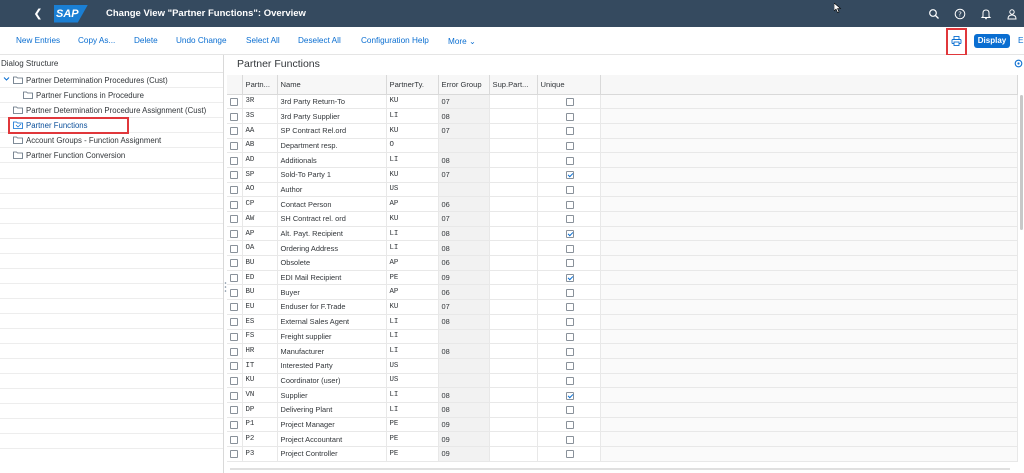  Describe the element at coordinates (622, 146) in the screenshot. I see `table-row: AB Department resp. O` at that location.